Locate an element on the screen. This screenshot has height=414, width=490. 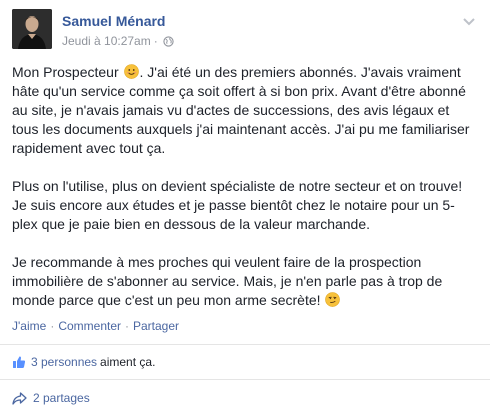
likers-link: 3 personnes is located at coordinates (64, 362).